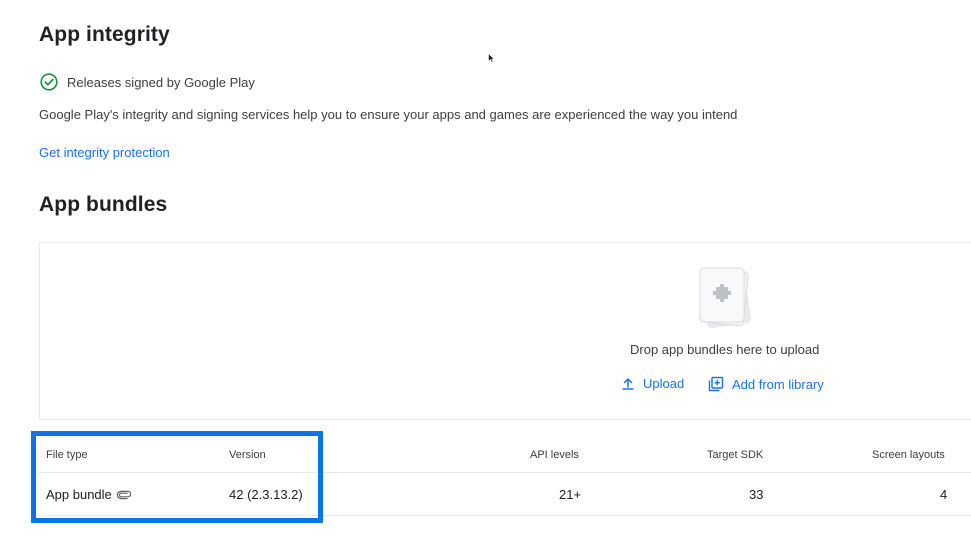 The image size is (971, 541). What do you see at coordinates (79, 494) in the screenshot?
I see `file-type-value: App bundle` at bounding box center [79, 494].